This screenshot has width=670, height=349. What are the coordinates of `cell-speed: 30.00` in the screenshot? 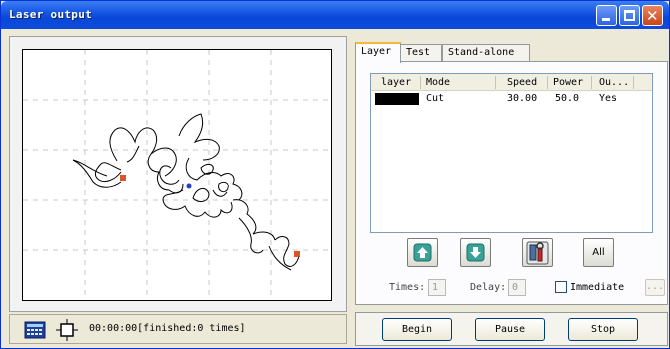 It's located at (522, 98).